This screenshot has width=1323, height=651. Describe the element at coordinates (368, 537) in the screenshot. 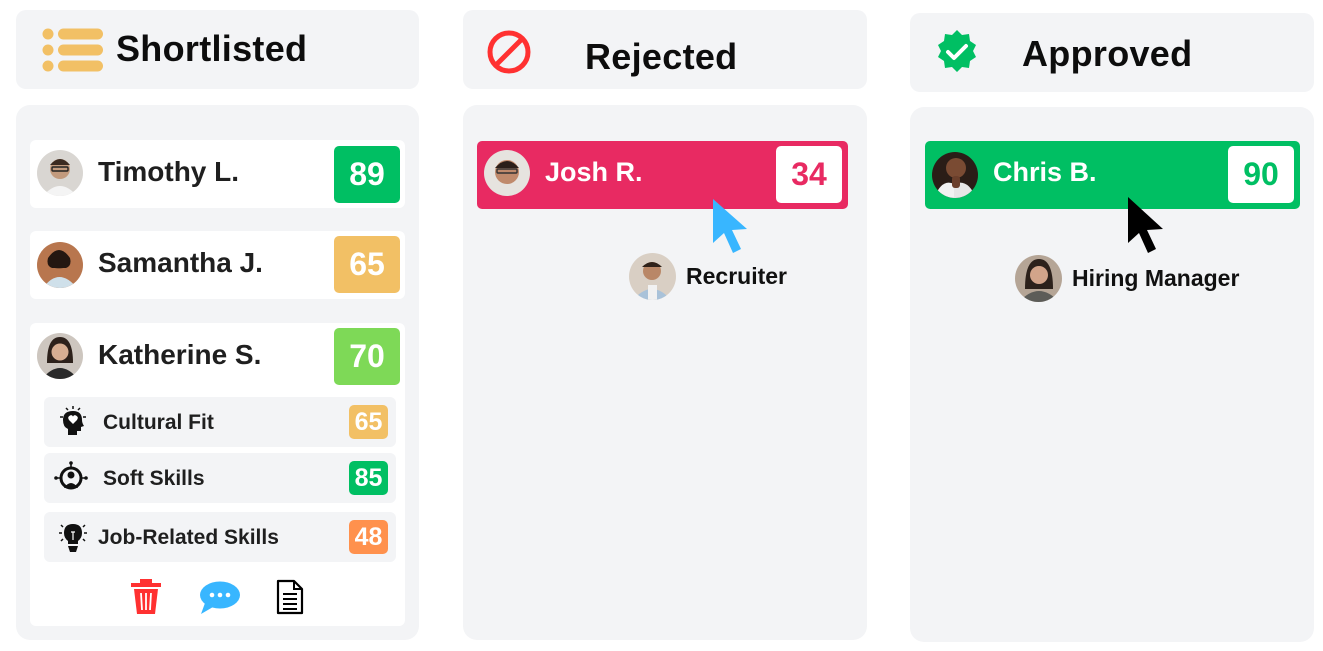

I see `breakdown-score: 48` at that location.